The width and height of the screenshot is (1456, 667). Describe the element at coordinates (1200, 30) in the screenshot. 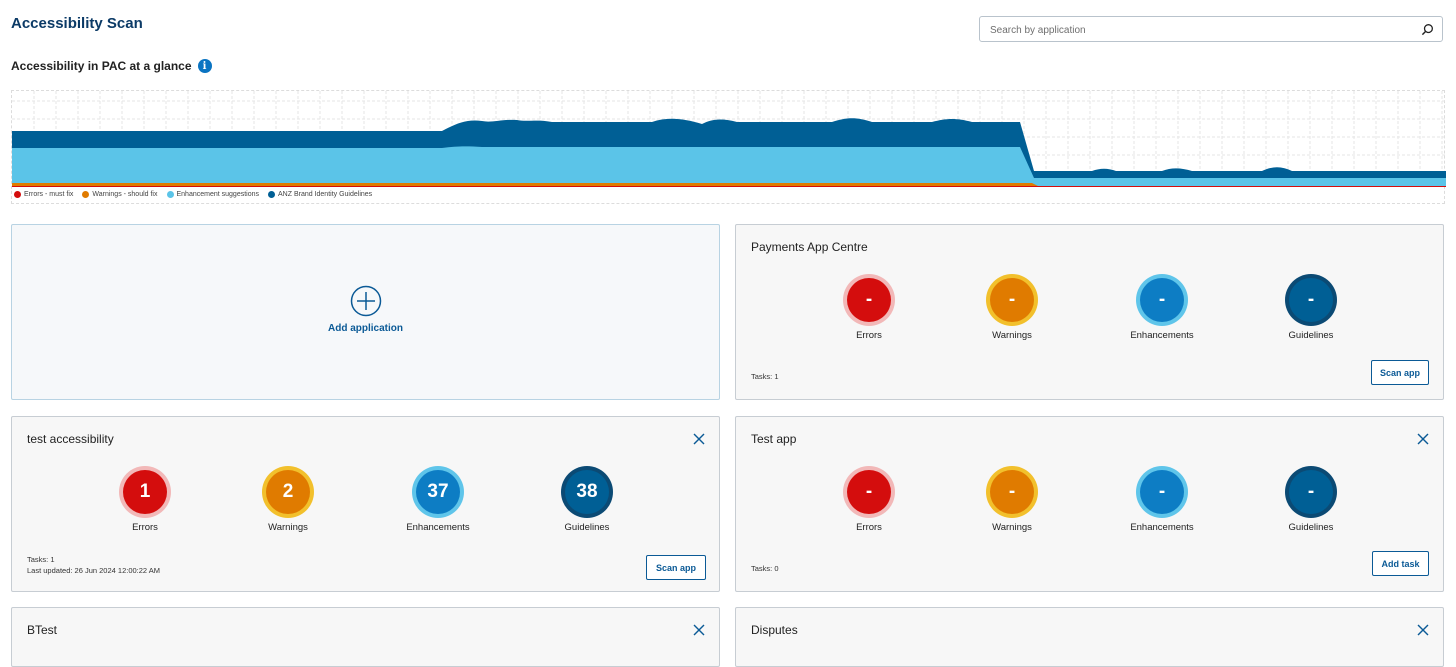

I see `search-input` at that location.